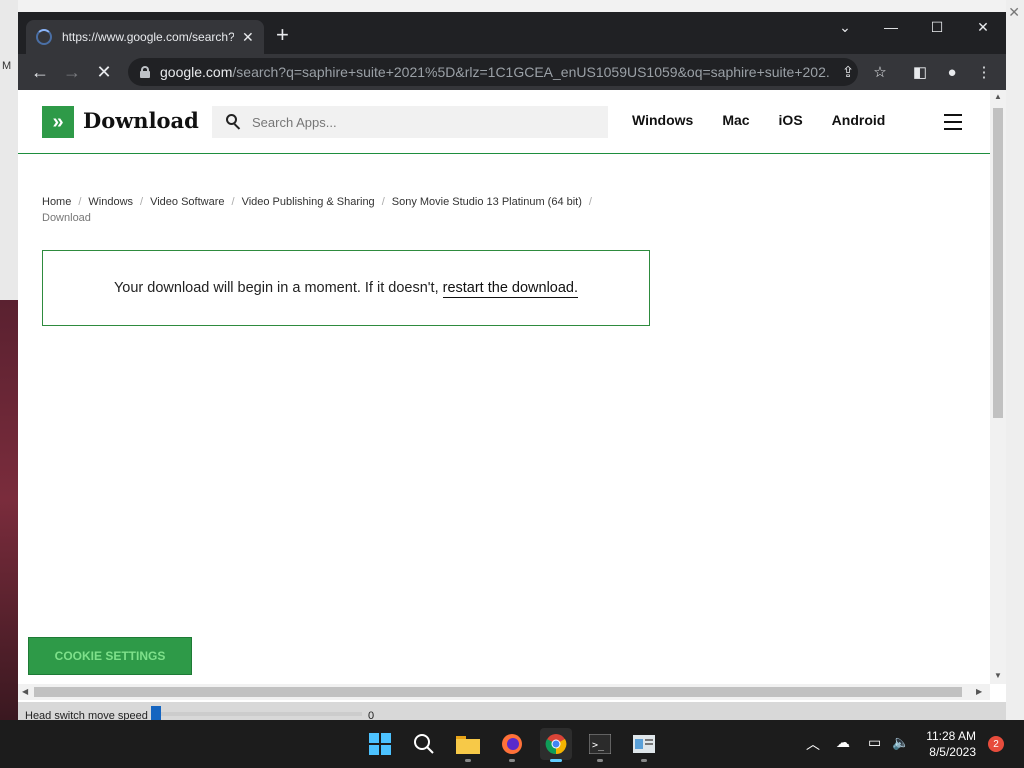 The height and width of the screenshot is (768, 1024). Describe the element at coordinates (735, 120) in the screenshot. I see `nav-mac: Mac` at that location.